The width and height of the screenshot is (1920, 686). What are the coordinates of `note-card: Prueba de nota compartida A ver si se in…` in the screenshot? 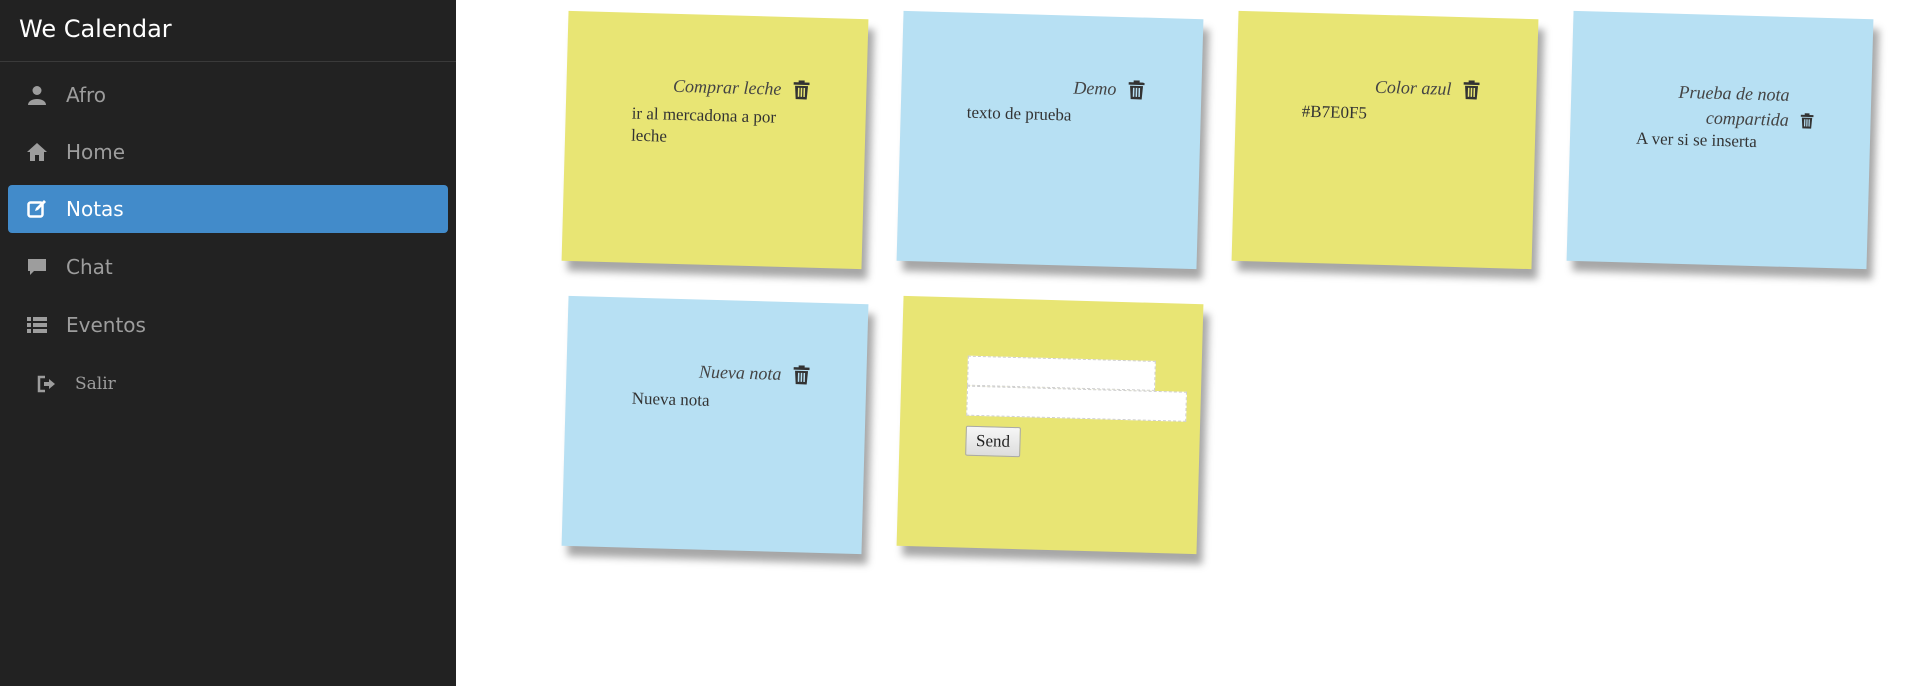 It's located at (1720, 140).